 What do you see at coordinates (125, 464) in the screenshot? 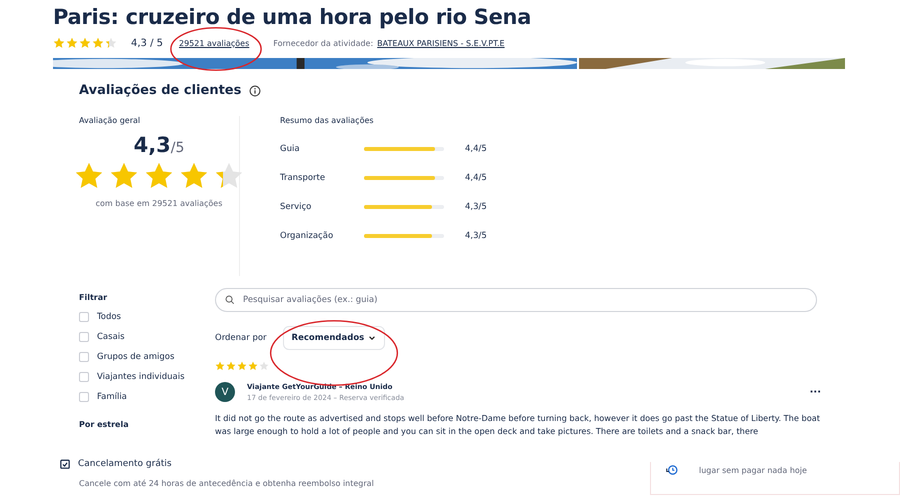
I see `cancellation-title: Cancelamento grátis` at bounding box center [125, 464].